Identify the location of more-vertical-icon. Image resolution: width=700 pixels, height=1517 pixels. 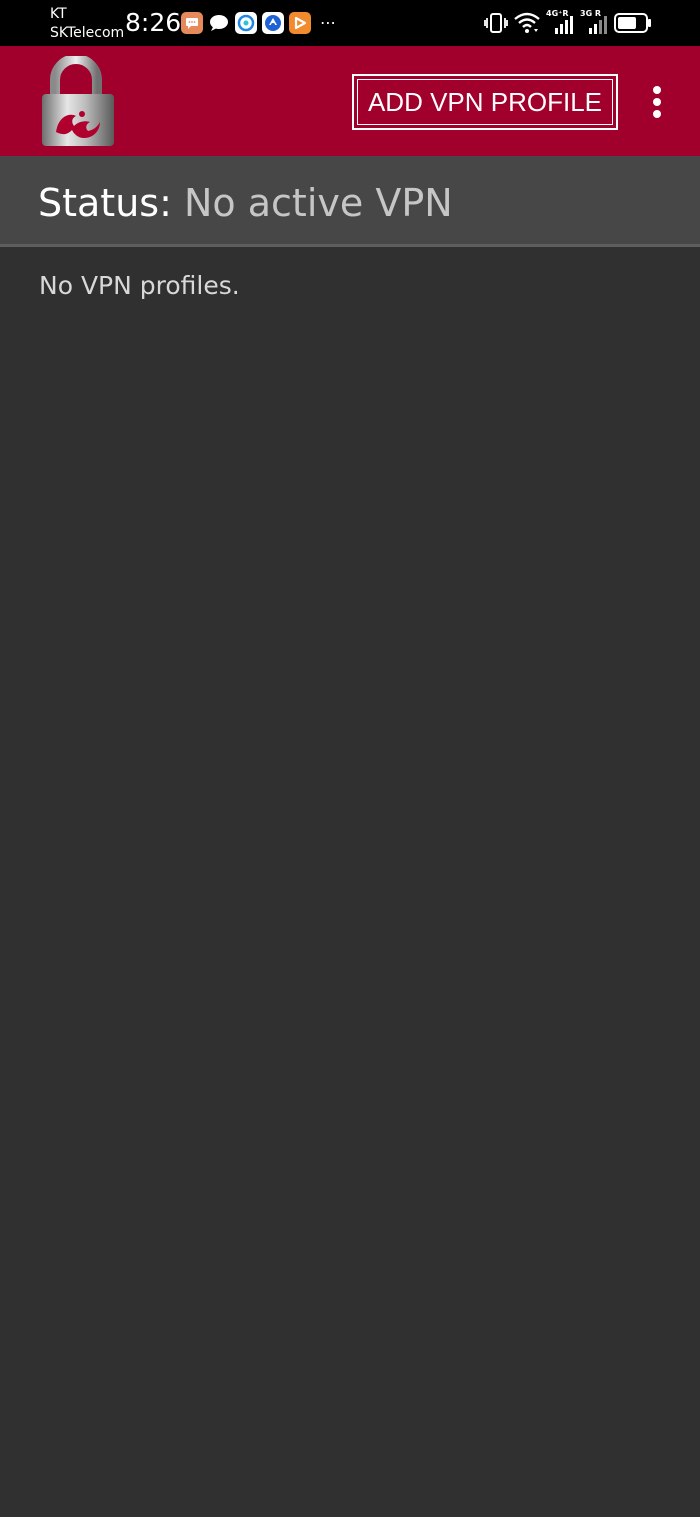
(657, 102).